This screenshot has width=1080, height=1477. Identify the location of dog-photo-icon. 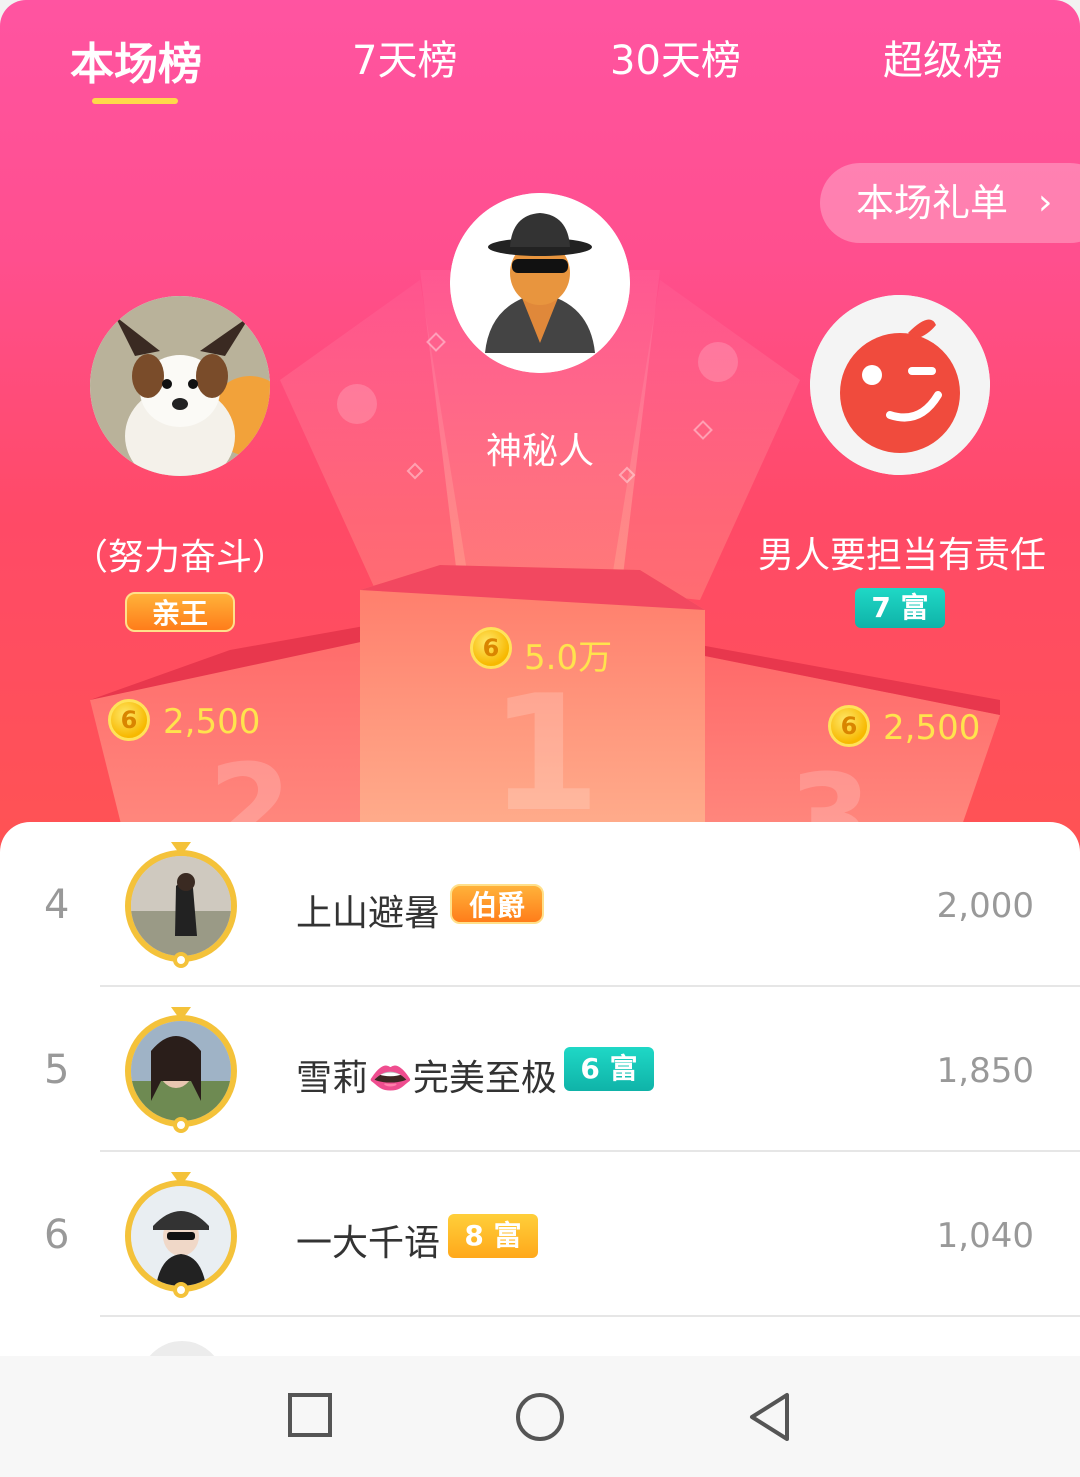
(180, 386).